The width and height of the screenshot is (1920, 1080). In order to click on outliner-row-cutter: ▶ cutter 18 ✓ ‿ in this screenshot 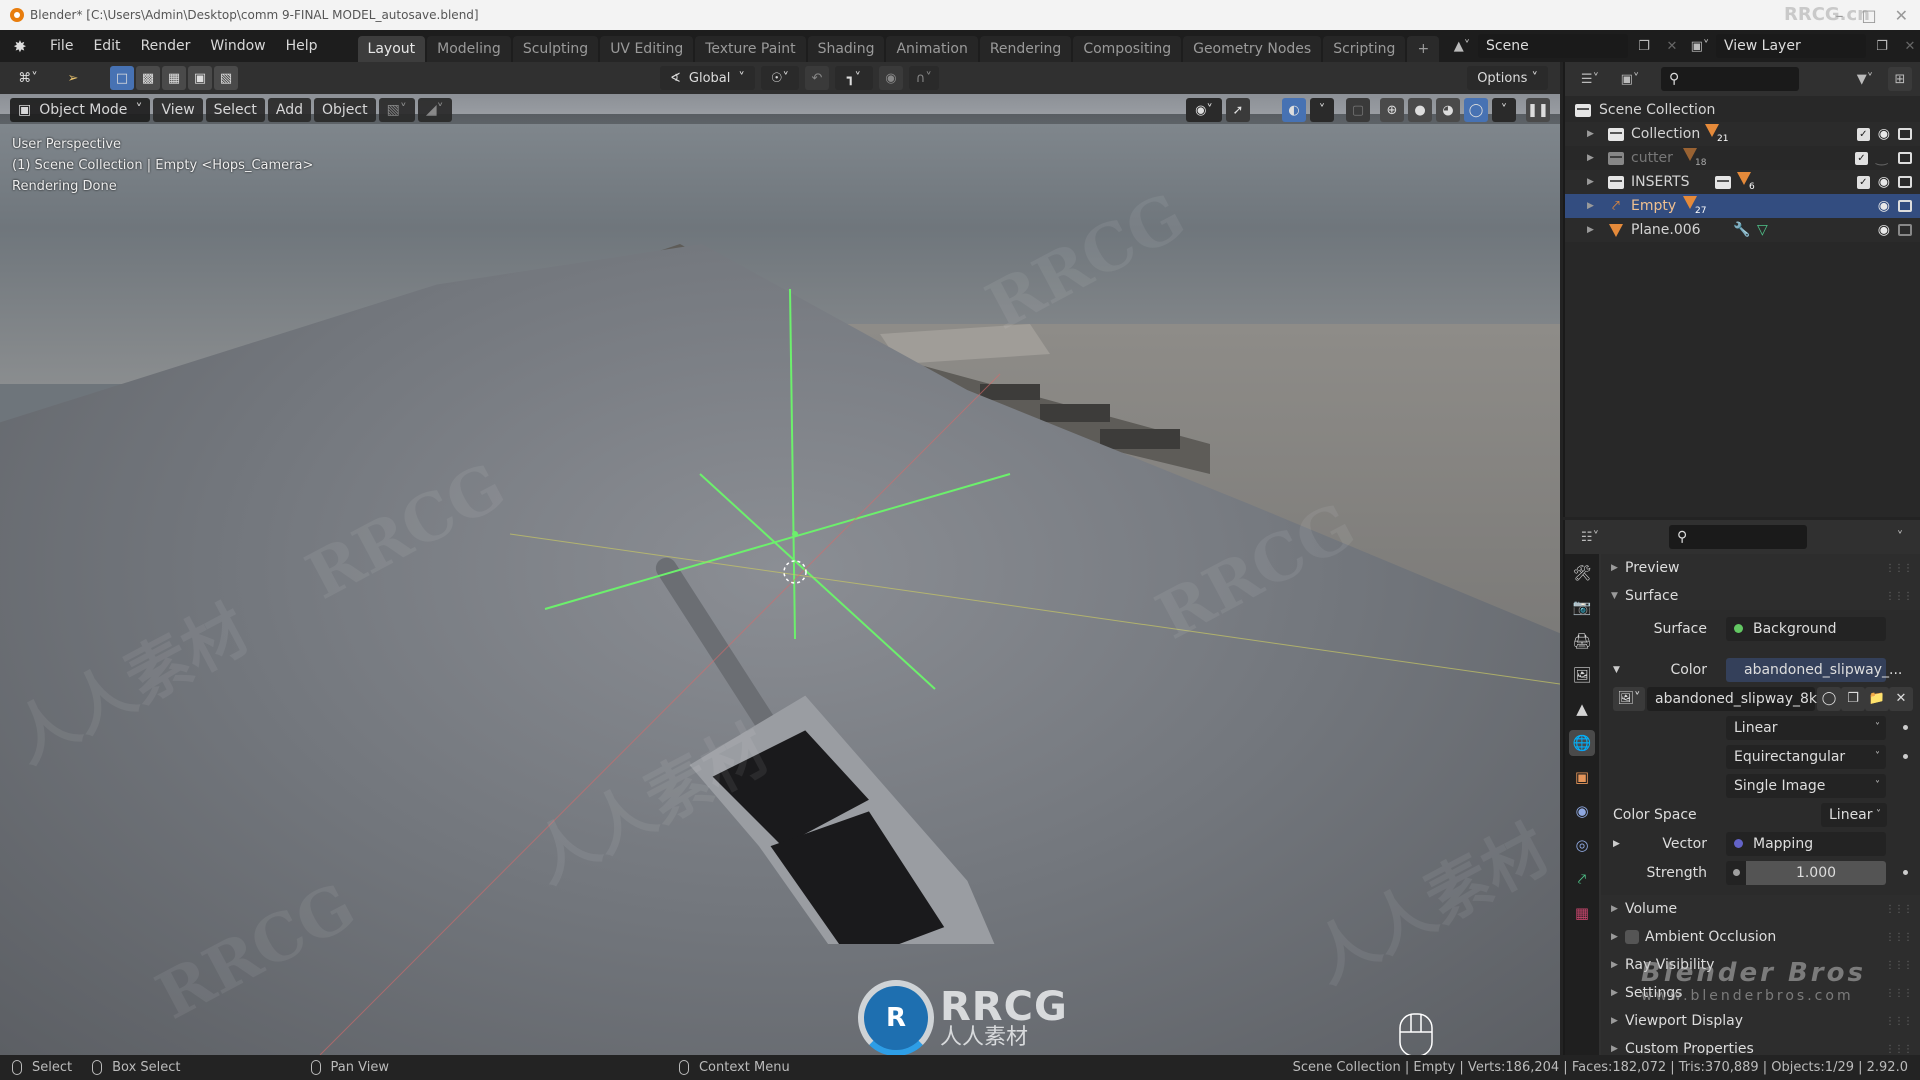, I will do `click(1742, 158)`.